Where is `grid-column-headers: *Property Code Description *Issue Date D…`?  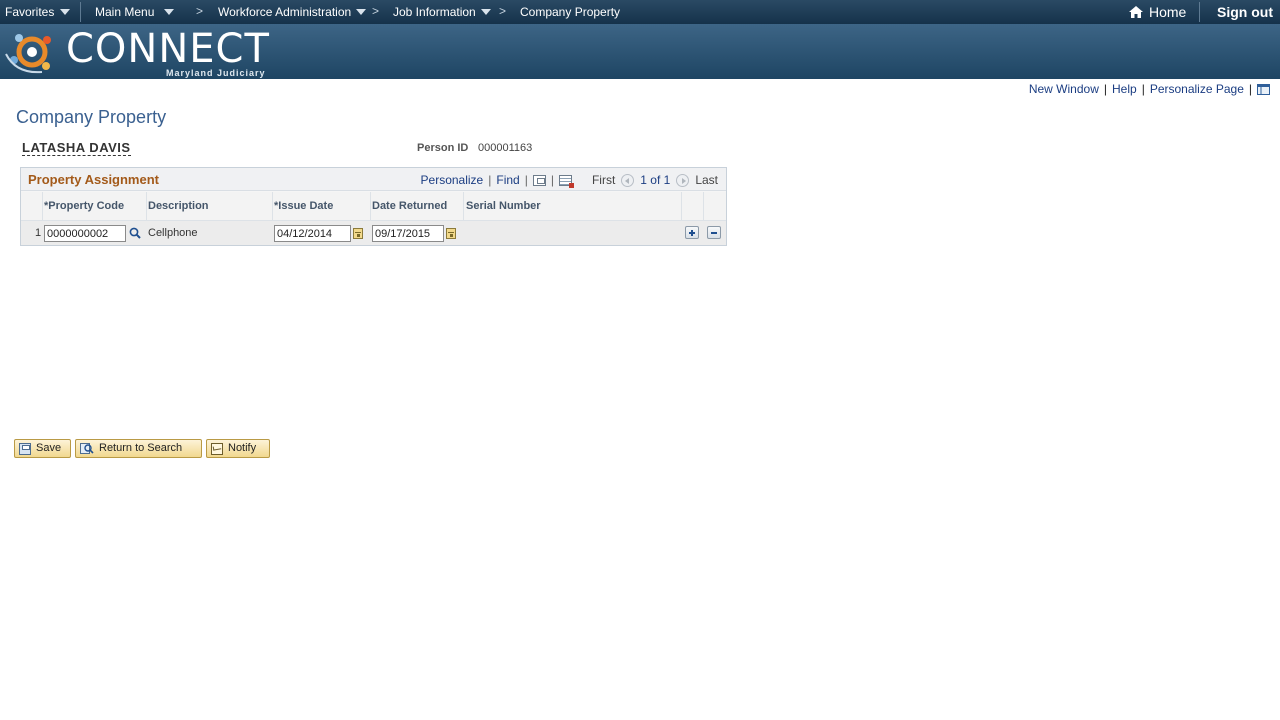
grid-column-headers: *Property Code Description *Issue Date D… is located at coordinates (373, 206).